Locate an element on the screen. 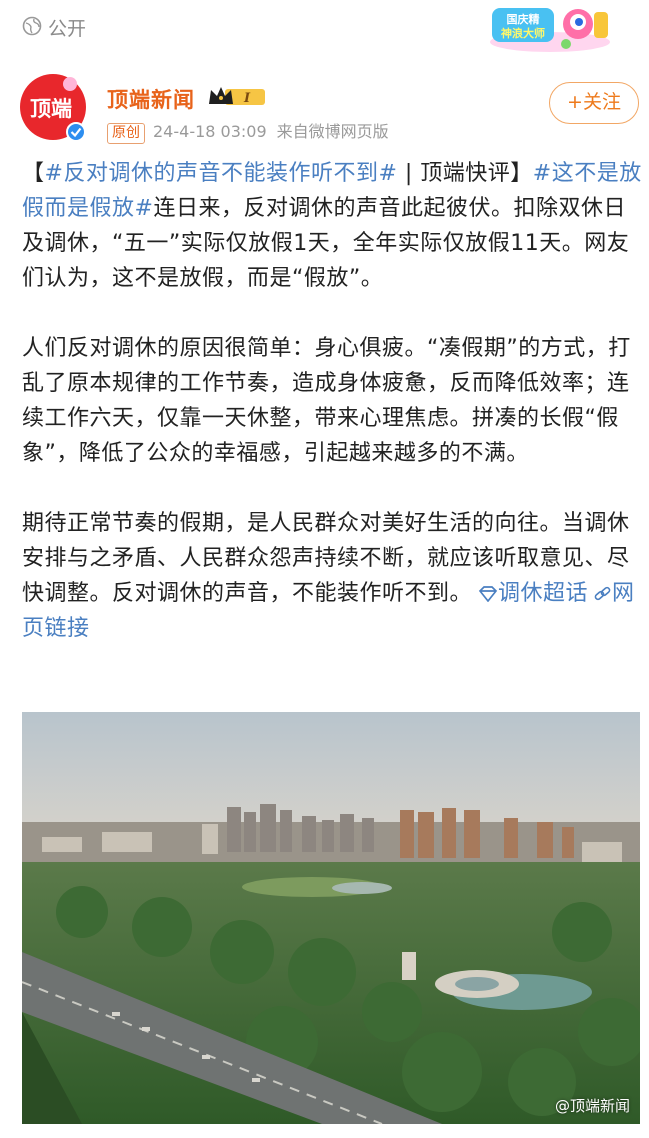  post-header: 顶端 顶端新闻 I 原创 24-4-18 03:09 来自微博网页版 +关注 is located at coordinates (324, 107).